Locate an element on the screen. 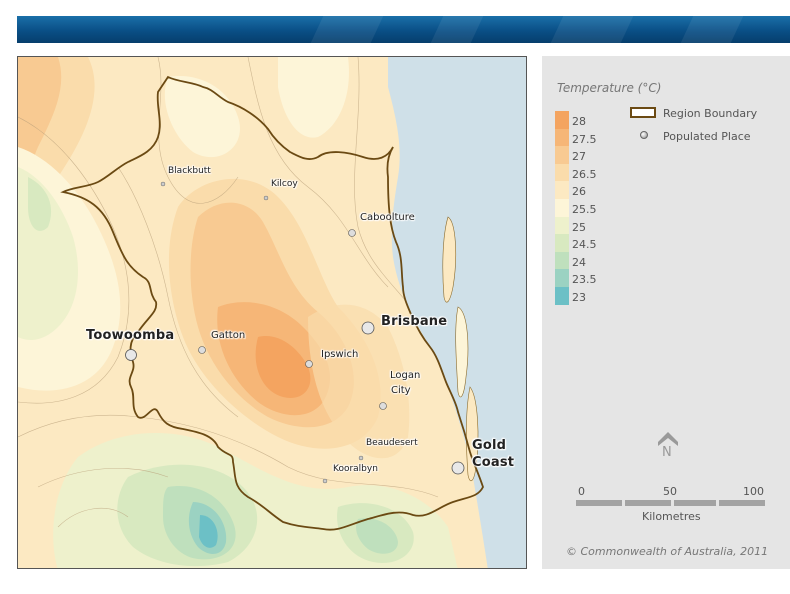 Image resolution: width=790 pixels, height=594 pixels. legend-title: Temperature (°C) is located at coordinates (609, 88).